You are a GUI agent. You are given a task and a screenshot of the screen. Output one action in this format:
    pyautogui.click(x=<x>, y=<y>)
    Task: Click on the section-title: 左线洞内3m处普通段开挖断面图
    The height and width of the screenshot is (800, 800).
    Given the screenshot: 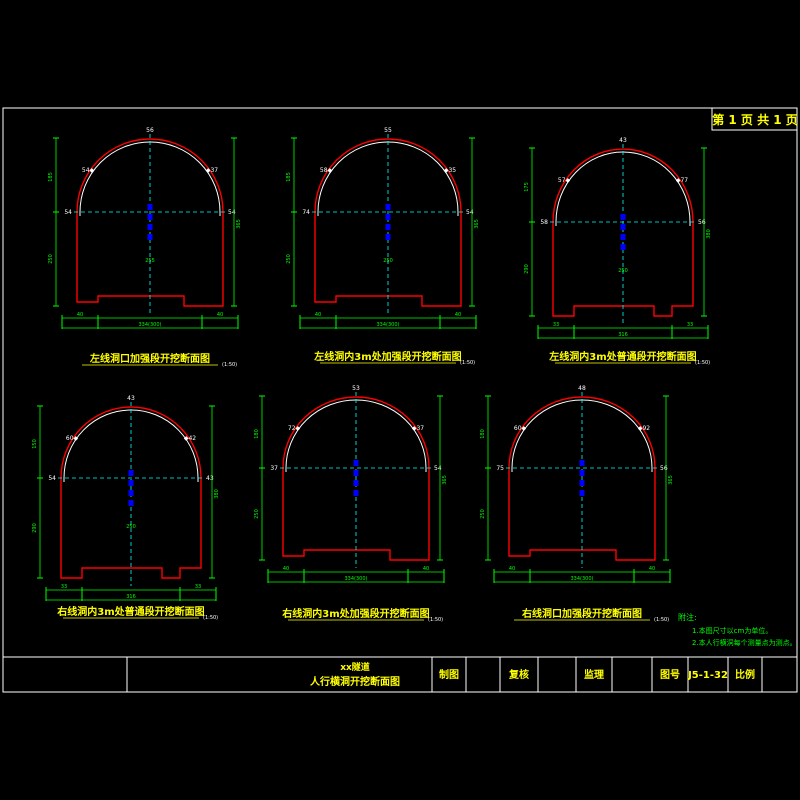 What is the action you would take?
    pyautogui.click(x=622, y=356)
    